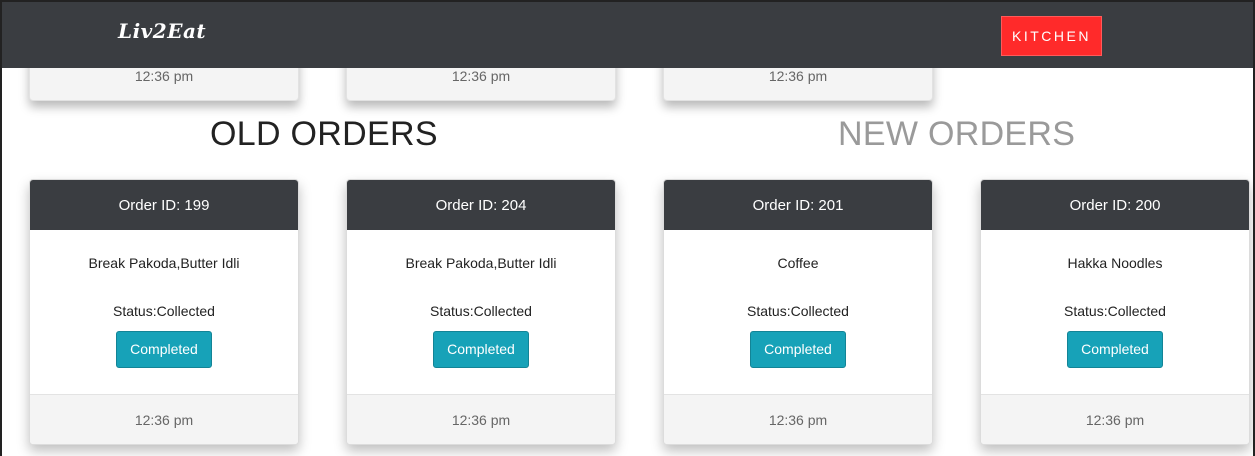 Image resolution: width=1255 pixels, height=456 pixels. I want to click on order-id-header: Order ID: 201, so click(798, 205).